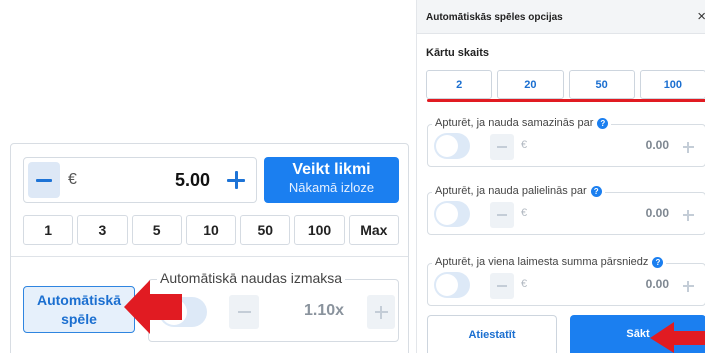  What do you see at coordinates (79, 319) in the screenshot?
I see `autoplay-label-line2: spēle` at bounding box center [79, 319].